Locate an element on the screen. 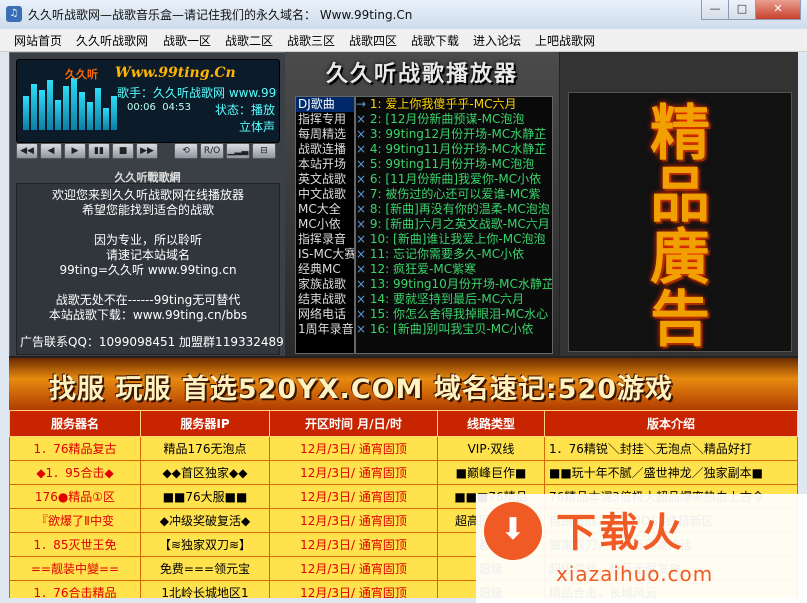  category-item: 英文战歌 is located at coordinates (325, 179).